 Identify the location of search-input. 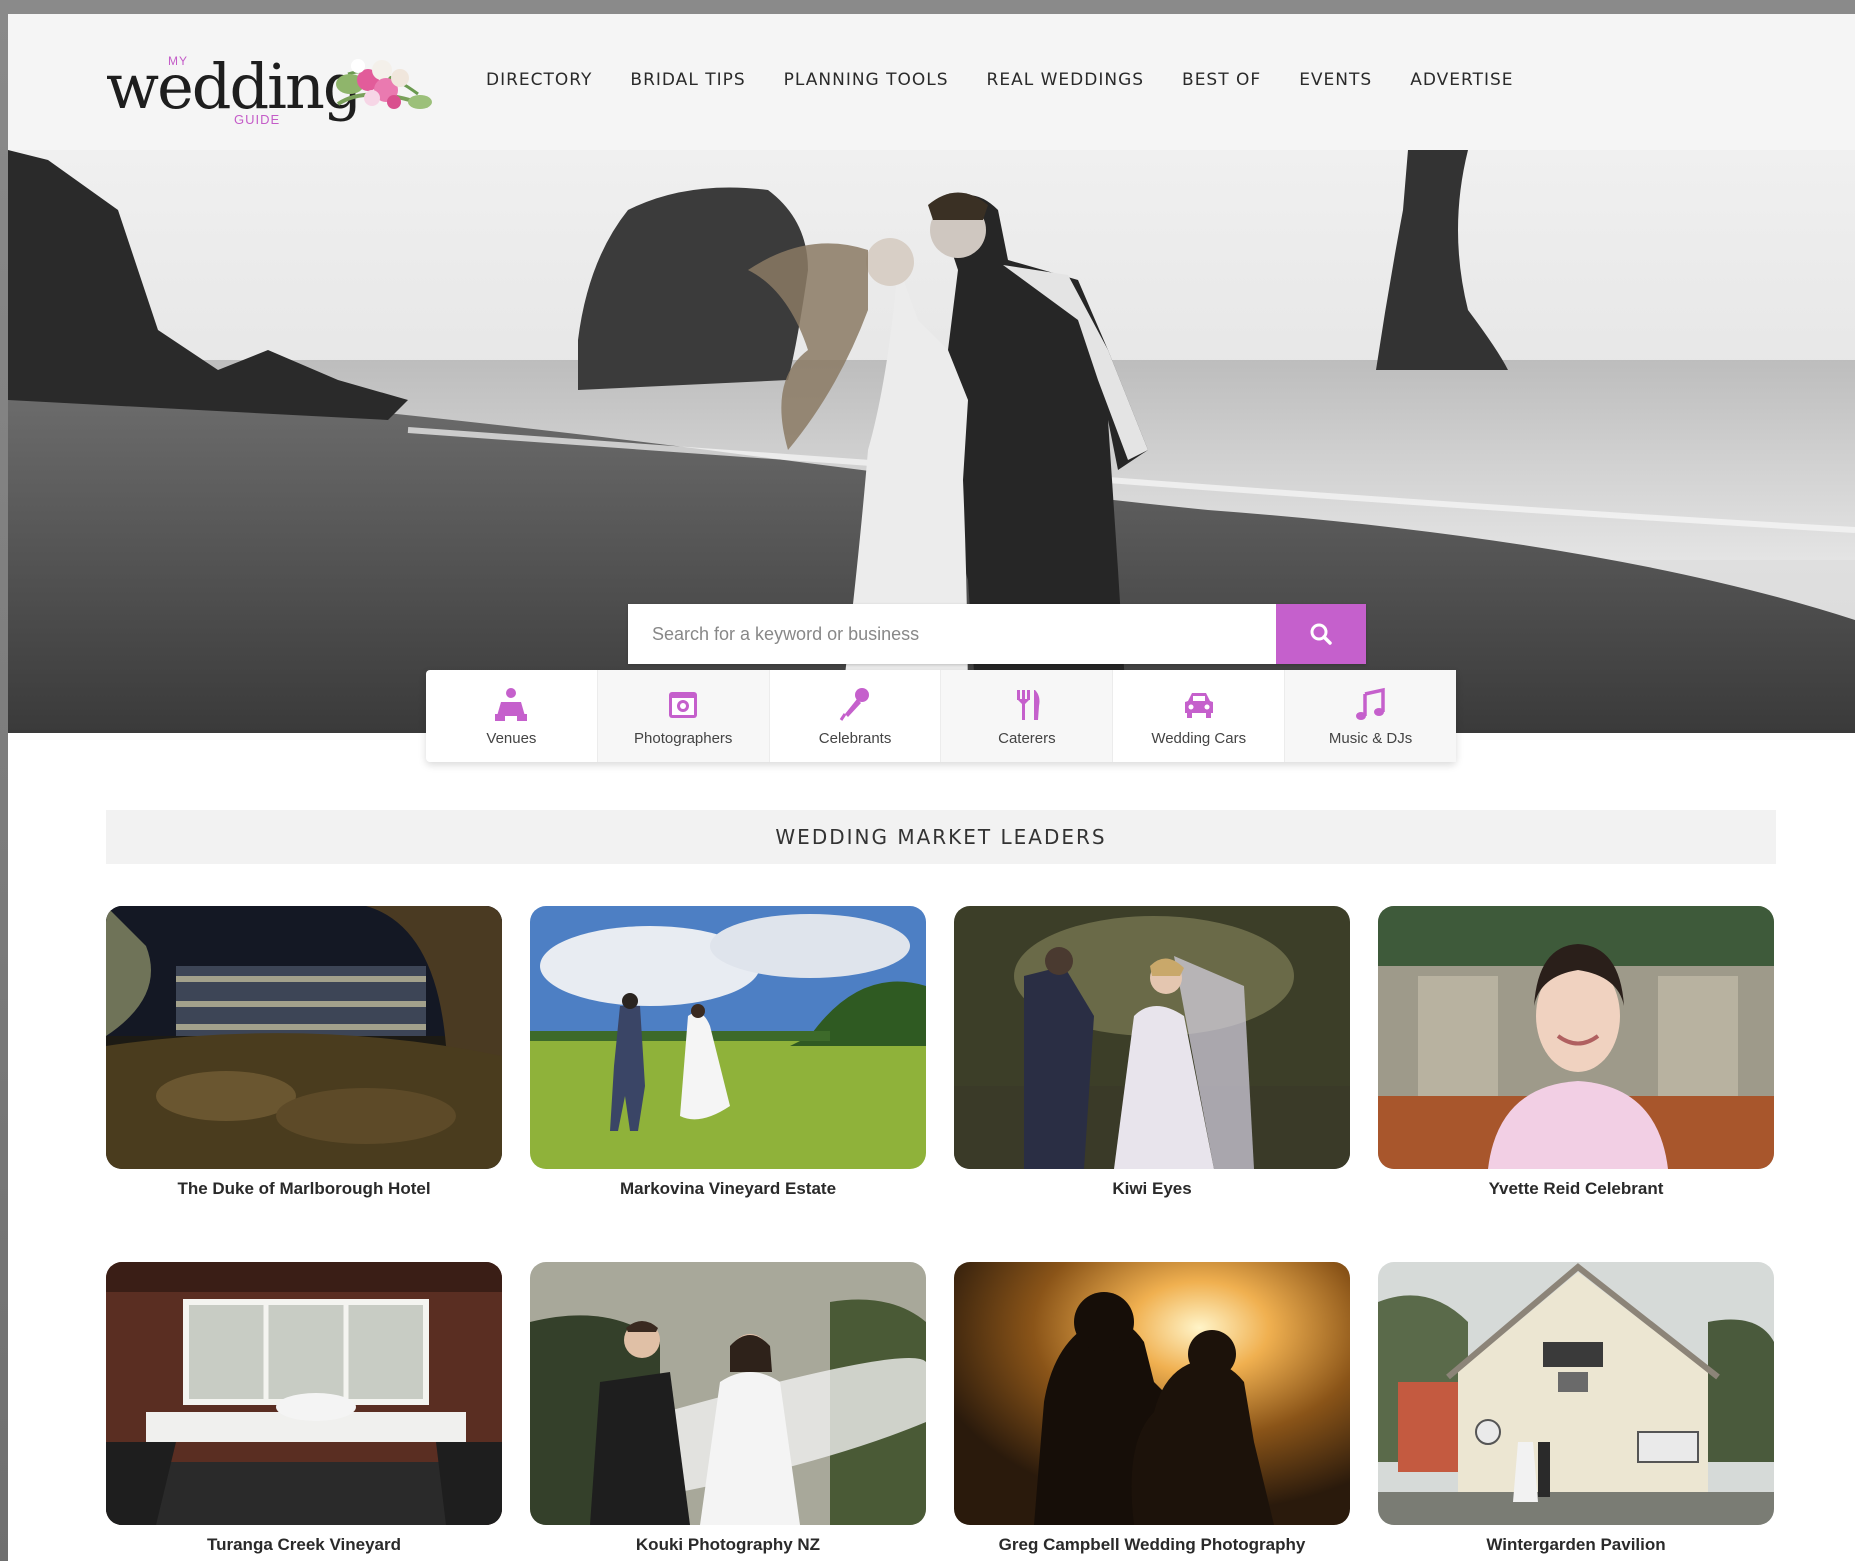
(952, 634).